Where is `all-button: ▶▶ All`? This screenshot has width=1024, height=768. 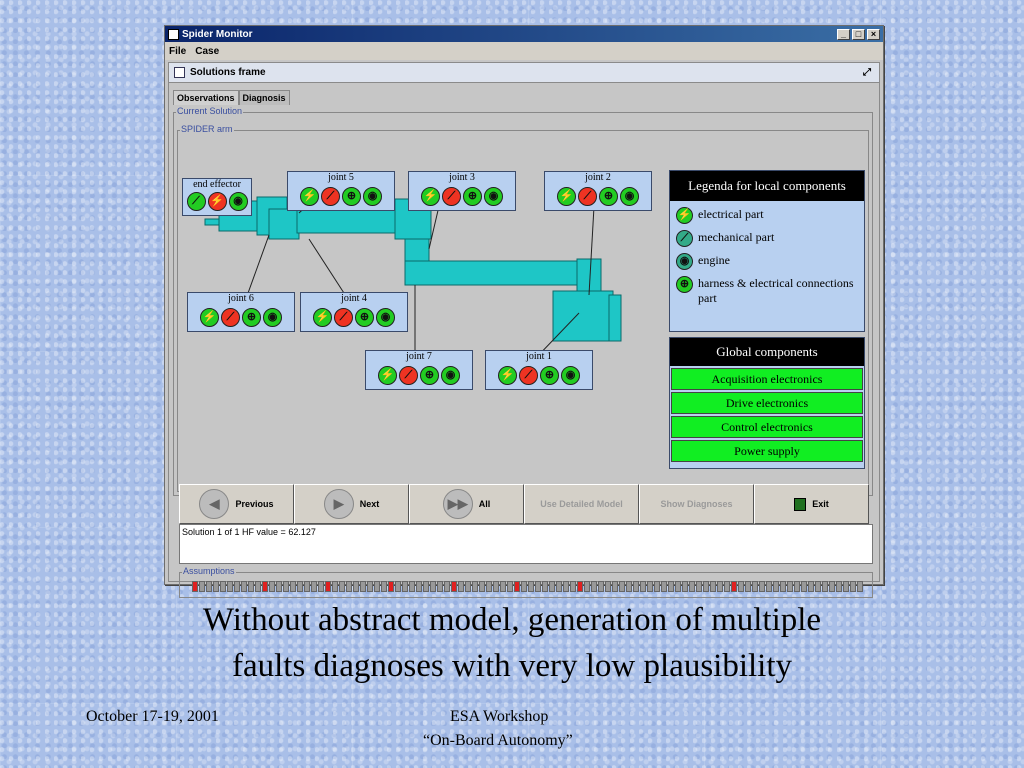
all-button: ▶▶ All is located at coordinates (466, 504).